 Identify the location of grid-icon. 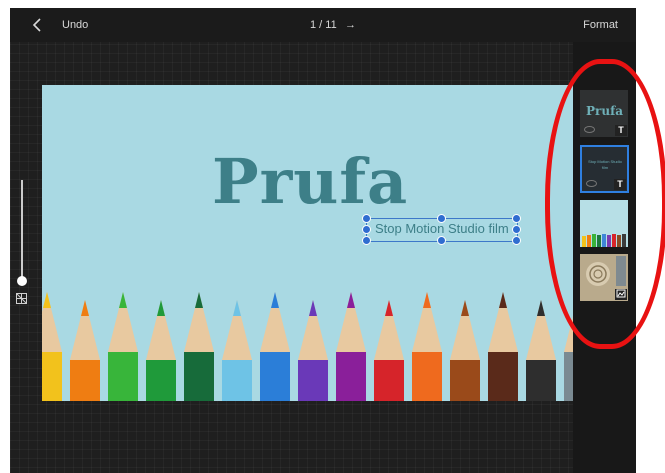
(21, 300).